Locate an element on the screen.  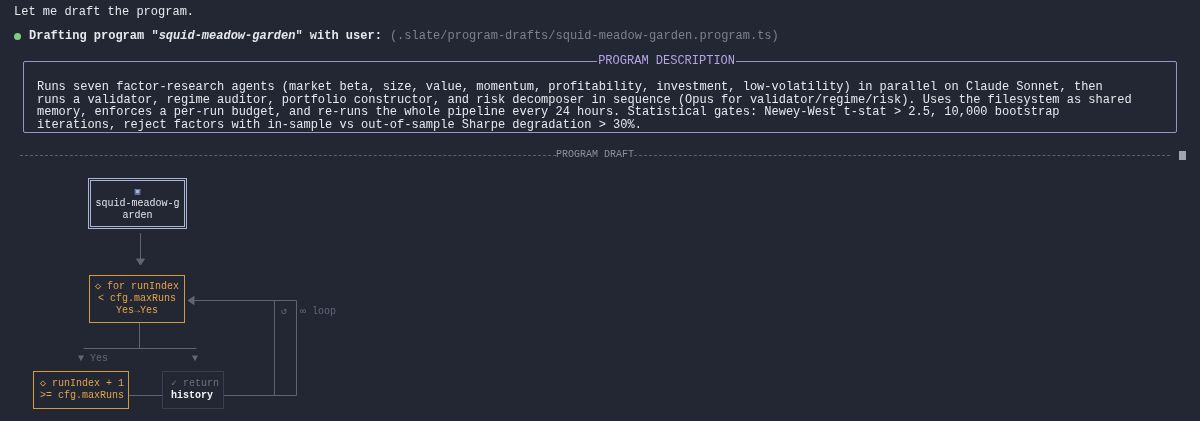
node-label: Yes→Yes is located at coordinates (137, 311).